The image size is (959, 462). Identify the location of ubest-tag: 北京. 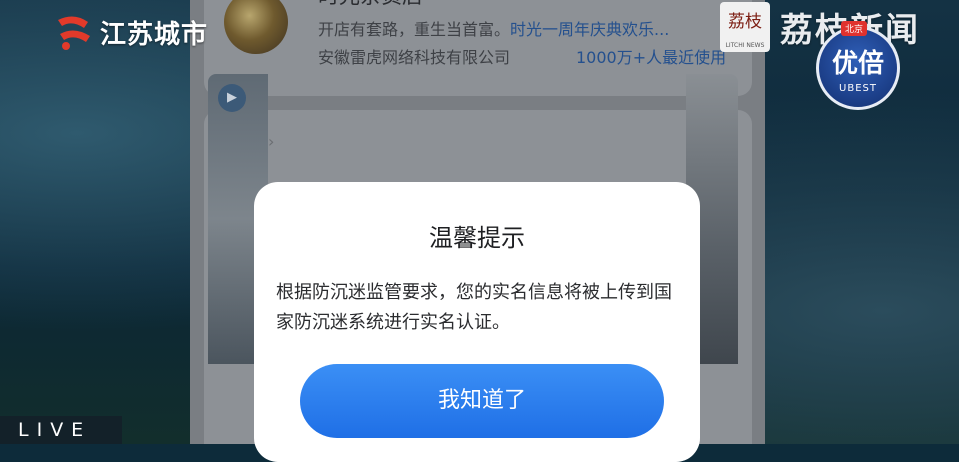
(854, 28).